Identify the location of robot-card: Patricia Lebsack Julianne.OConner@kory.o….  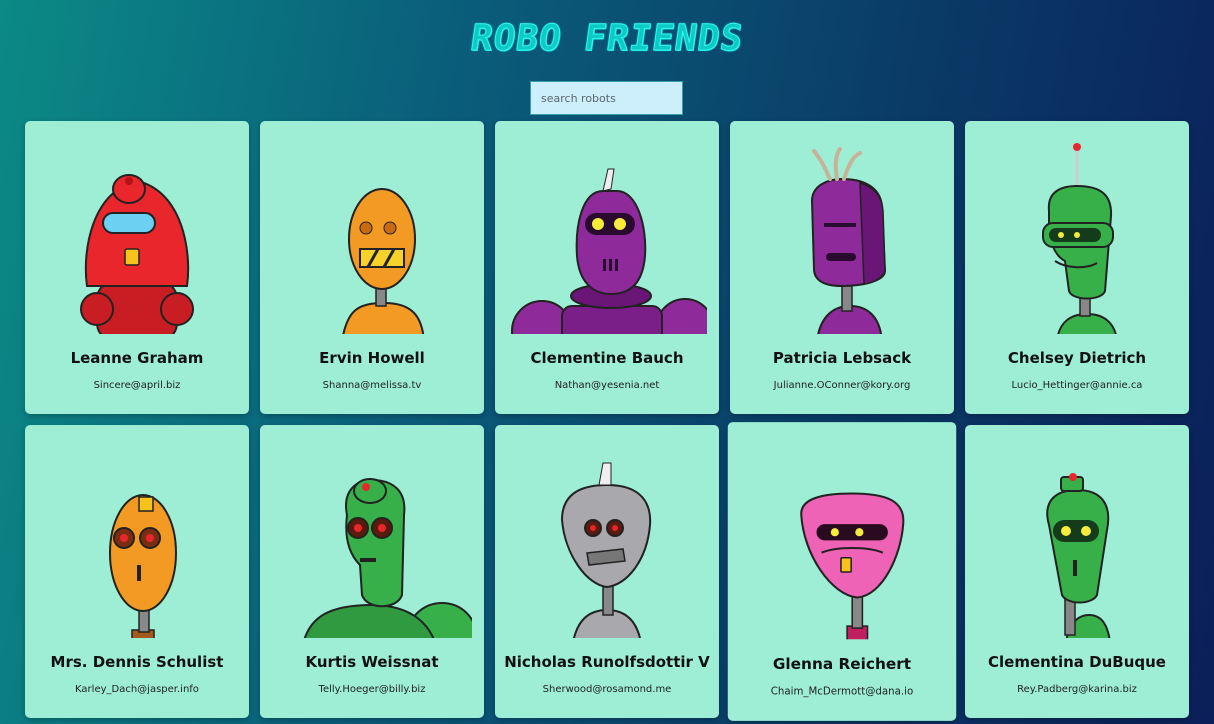
(842, 267).